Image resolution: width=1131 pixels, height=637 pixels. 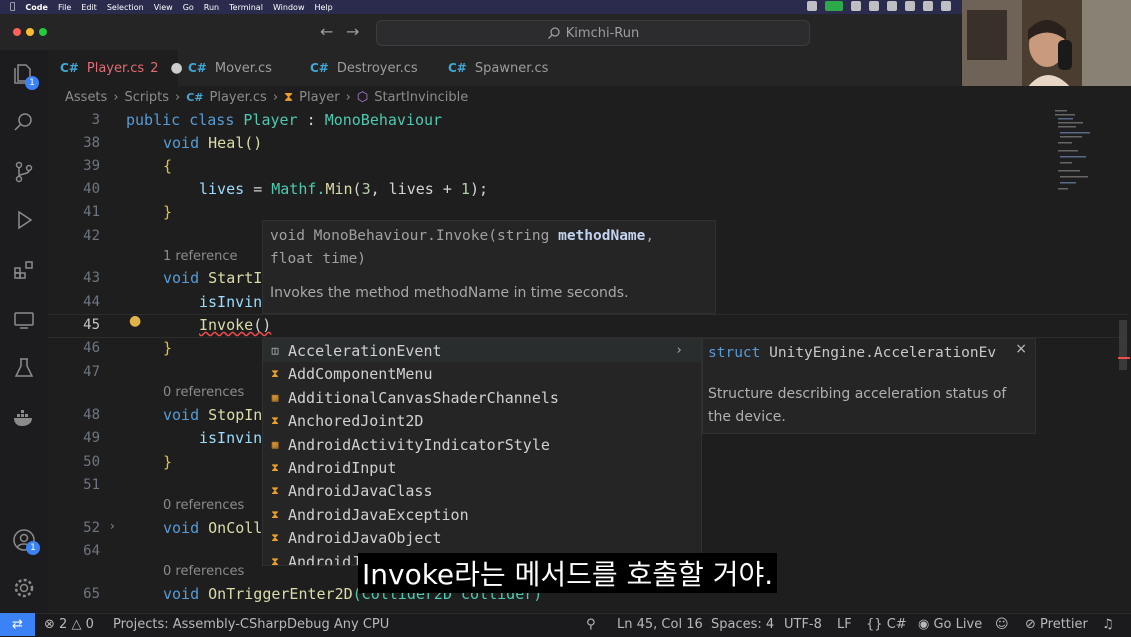 What do you see at coordinates (230, 68) in the screenshot?
I see `tab-mover-cs: C# Mover.cs` at bounding box center [230, 68].